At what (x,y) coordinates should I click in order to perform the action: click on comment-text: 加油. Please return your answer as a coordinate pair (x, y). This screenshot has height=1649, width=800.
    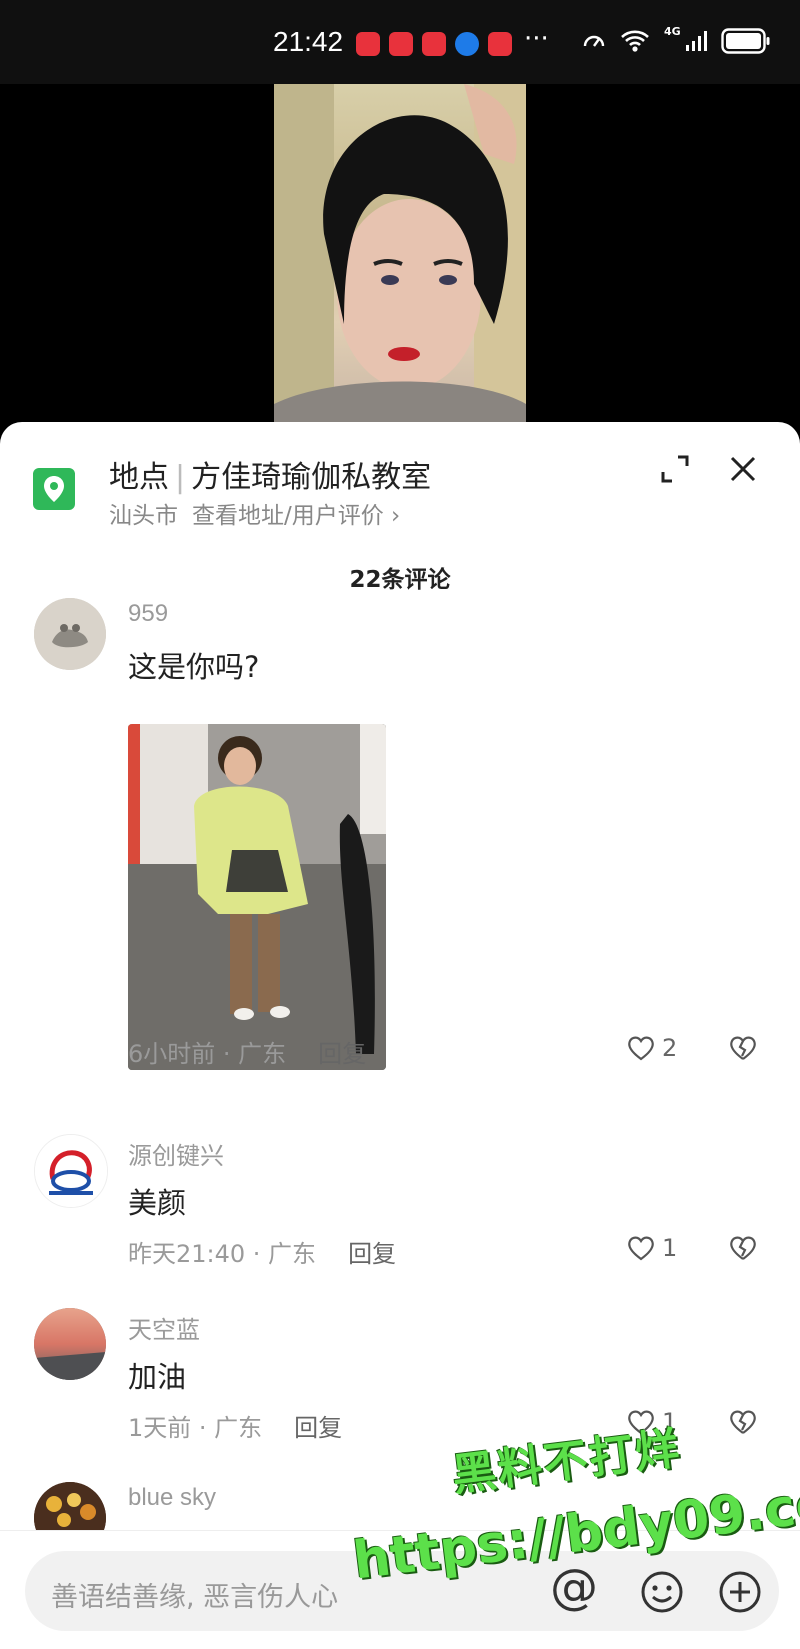
    Looking at the image, I should click on (157, 1377).